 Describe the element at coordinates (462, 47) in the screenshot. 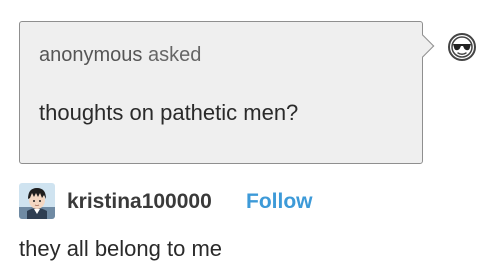

I see `anonymous-sunglasses-icon` at that location.